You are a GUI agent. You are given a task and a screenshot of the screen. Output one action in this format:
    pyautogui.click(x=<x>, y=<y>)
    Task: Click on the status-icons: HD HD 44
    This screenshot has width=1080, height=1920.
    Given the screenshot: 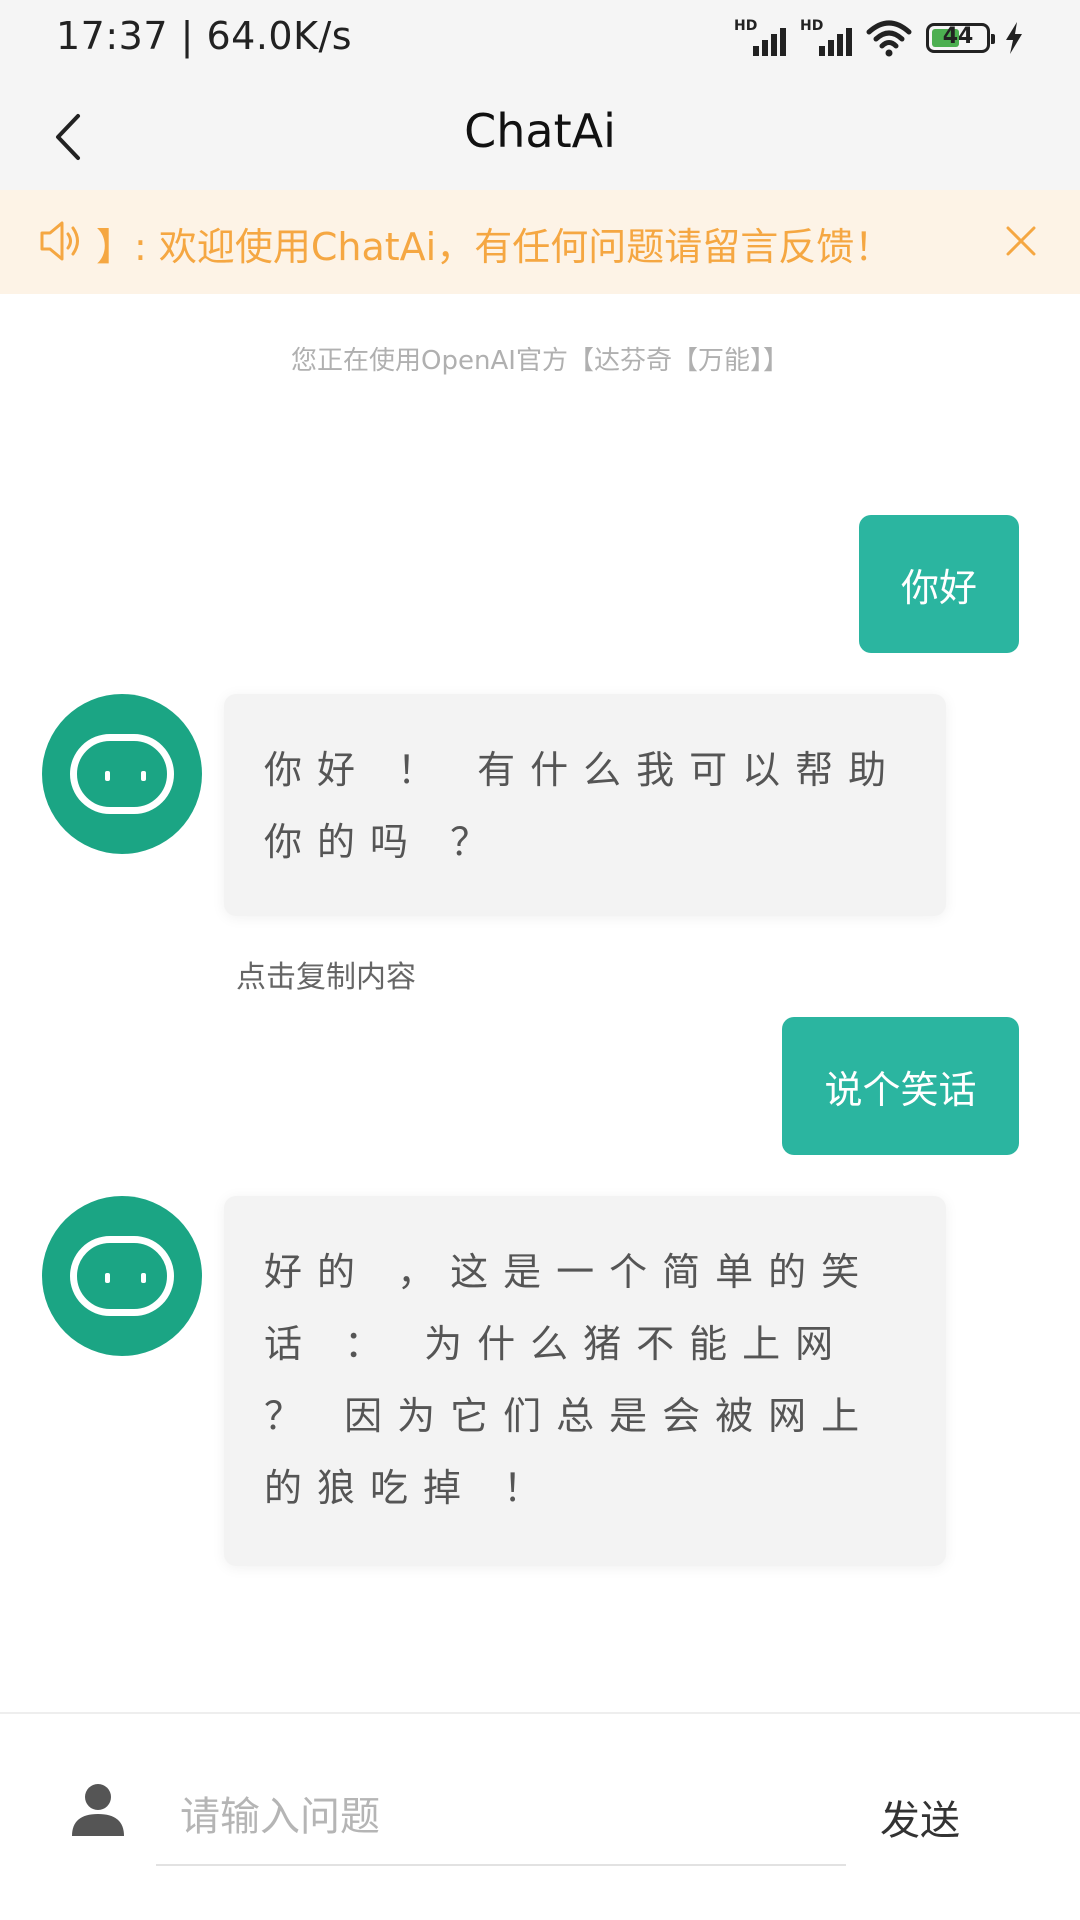 What is the action you would take?
    pyautogui.click(x=879, y=38)
    